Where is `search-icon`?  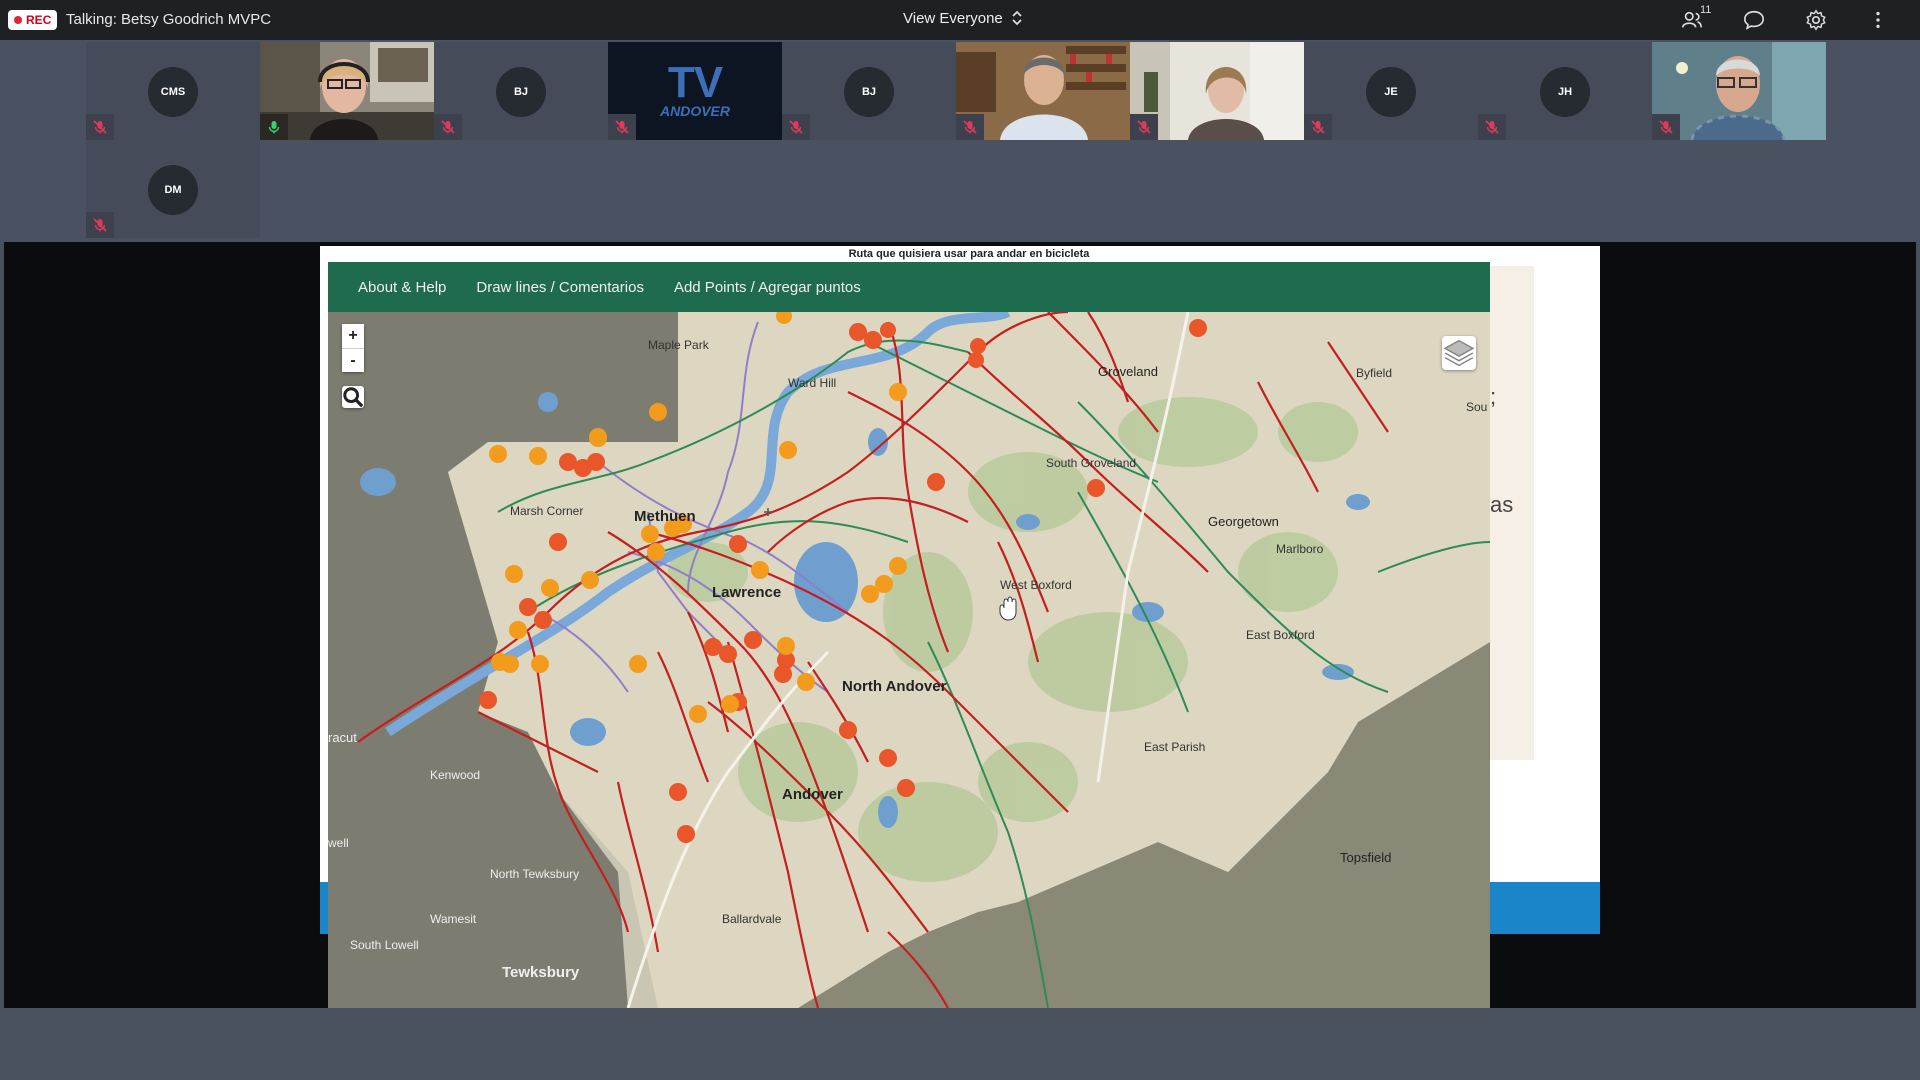
search-icon is located at coordinates (353, 397).